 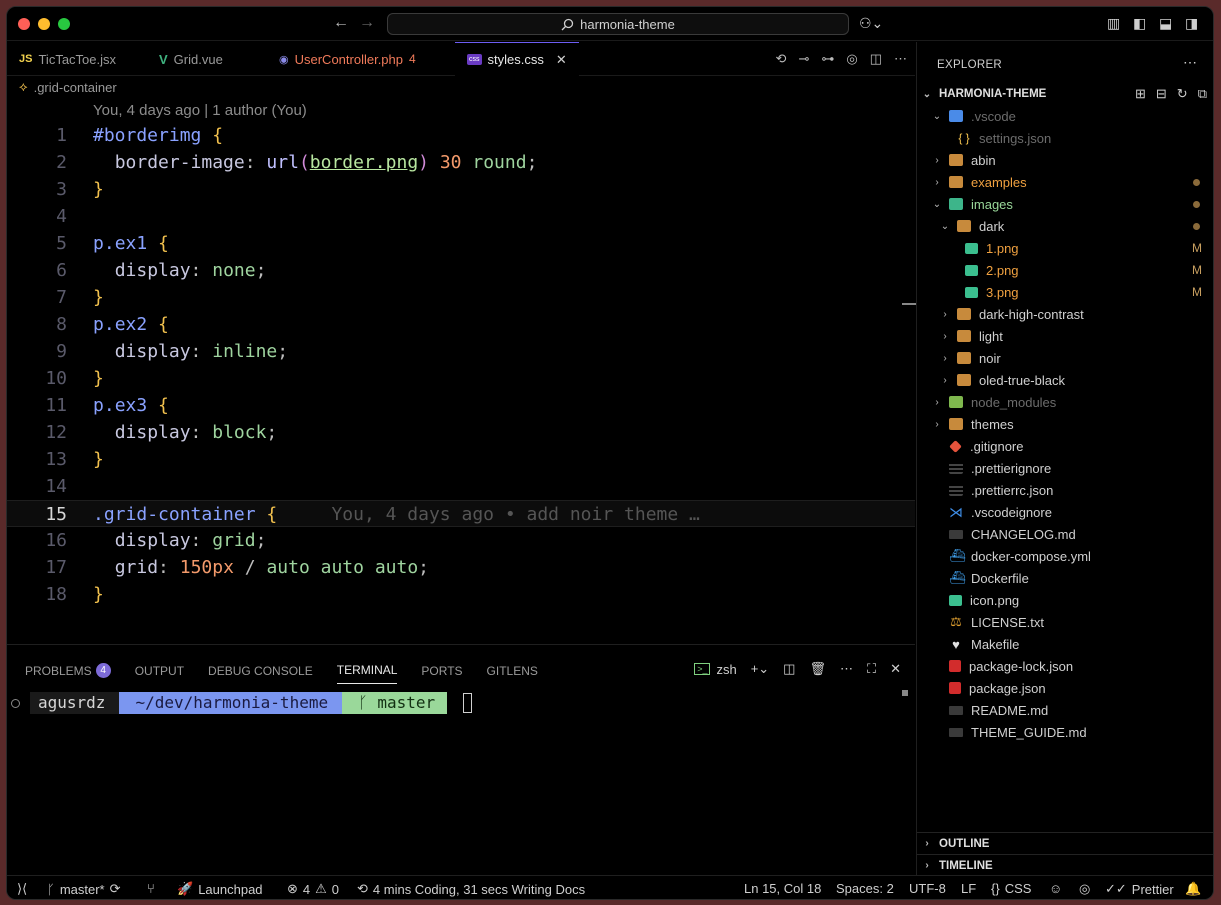 What do you see at coordinates (1065, 270) in the screenshot?
I see `tree-item: 2.png M` at bounding box center [1065, 270].